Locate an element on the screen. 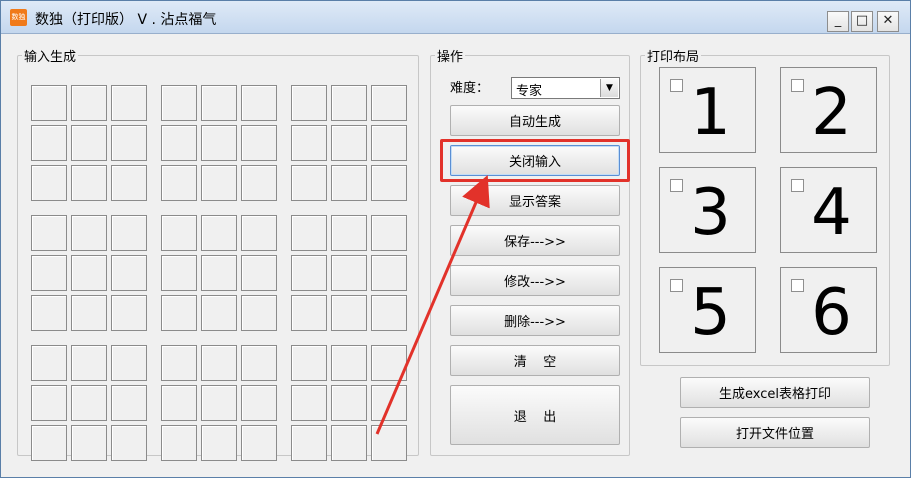  sudoku-cell-r8-c3 is located at coordinates (129, 403).